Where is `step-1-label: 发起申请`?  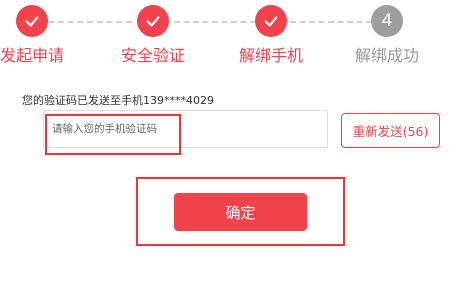
step-1-label: 发起申请 is located at coordinates (32, 55).